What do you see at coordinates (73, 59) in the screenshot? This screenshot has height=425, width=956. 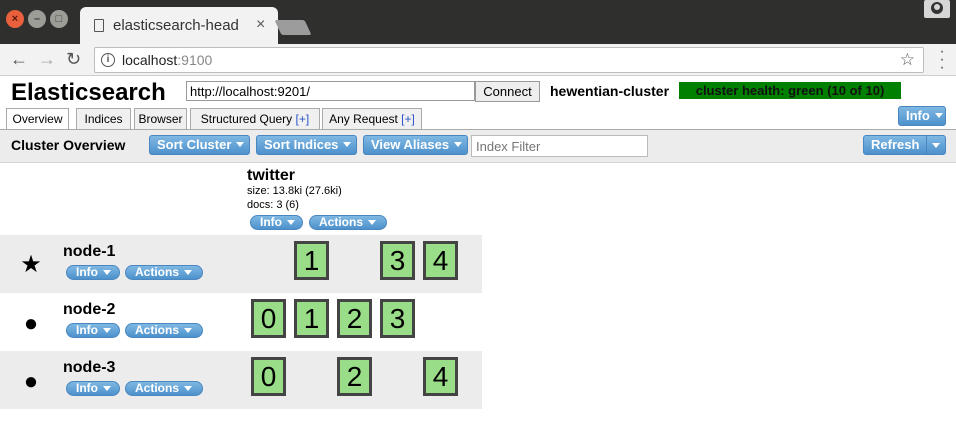 I see `reload-icon: ↻` at bounding box center [73, 59].